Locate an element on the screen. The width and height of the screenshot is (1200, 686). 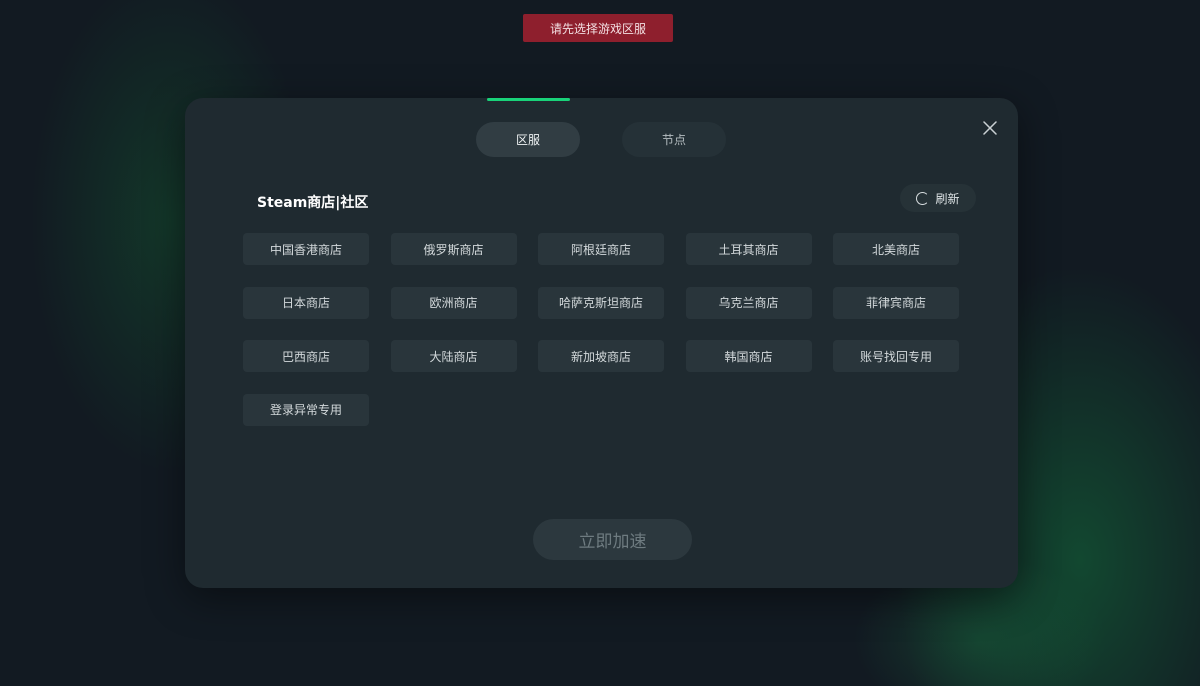
toast-message: 请先选择游戏区服 is located at coordinates (597, 28).